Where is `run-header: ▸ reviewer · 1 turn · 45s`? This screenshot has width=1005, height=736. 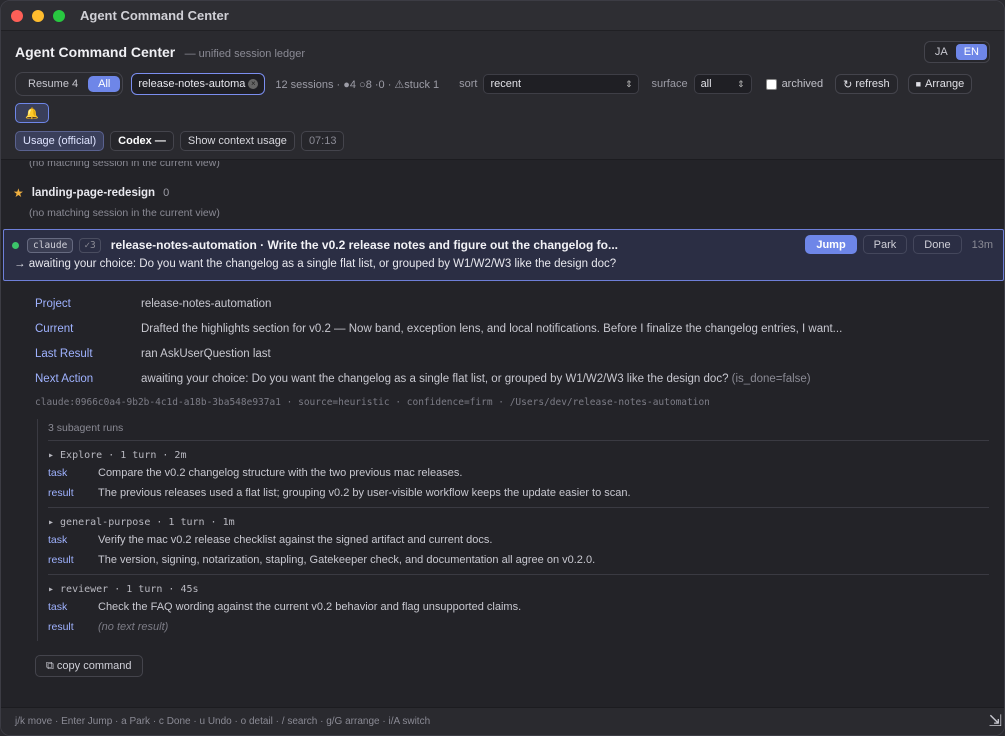 run-header: ▸ reviewer · 1 turn · 45s is located at coordinates (518, 589).